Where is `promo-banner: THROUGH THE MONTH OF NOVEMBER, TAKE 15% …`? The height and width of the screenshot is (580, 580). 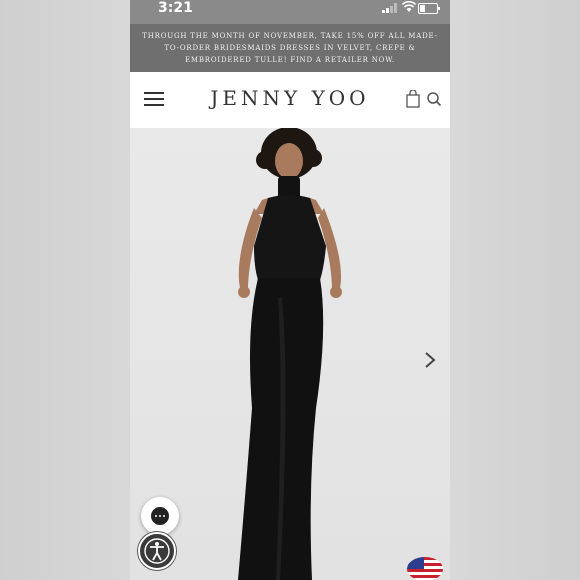 promo-banner: THROUGH THE MONTH OF NOVEMBER, TAKE 15% … is located at coordinates (290, 48).